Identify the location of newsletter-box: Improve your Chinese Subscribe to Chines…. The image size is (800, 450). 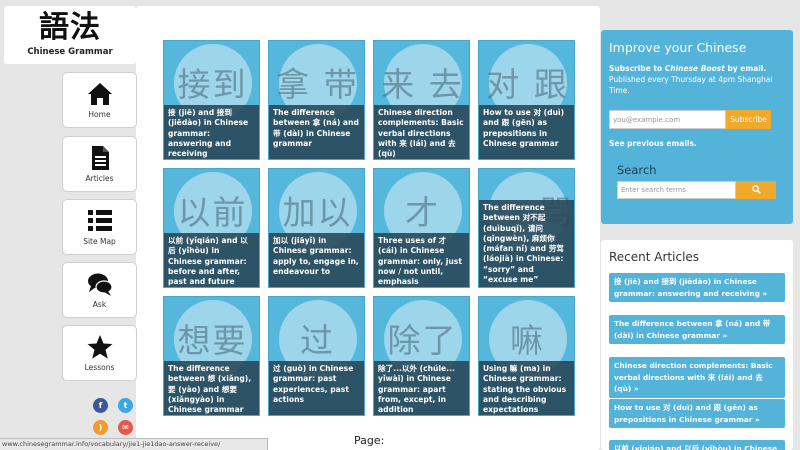
(697, 127).